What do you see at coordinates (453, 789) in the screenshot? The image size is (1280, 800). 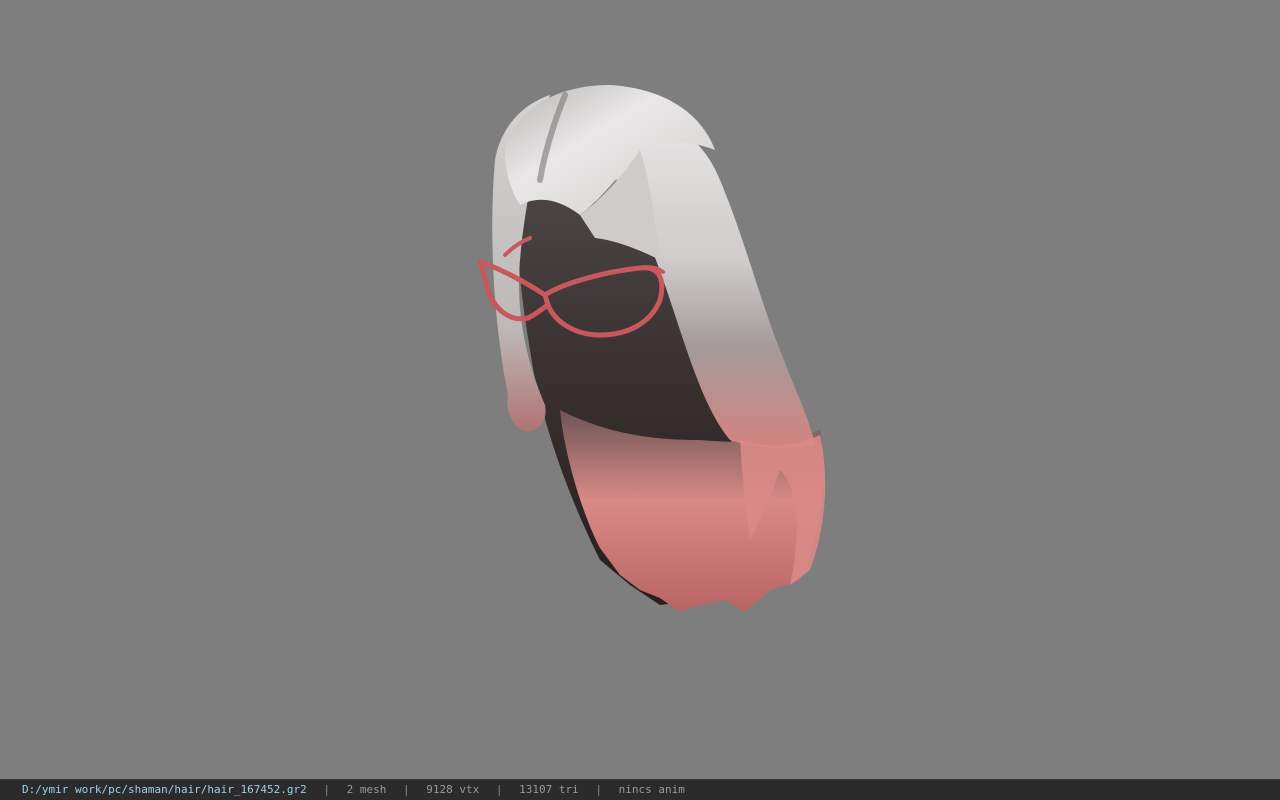 I see `vertex-count-label: 9128 vtx` at bounding box center [453, 789].